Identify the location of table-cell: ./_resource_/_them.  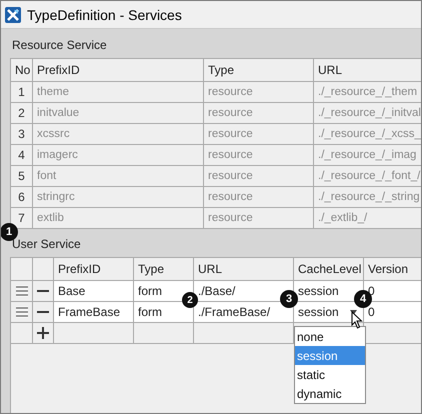
(367, 92).